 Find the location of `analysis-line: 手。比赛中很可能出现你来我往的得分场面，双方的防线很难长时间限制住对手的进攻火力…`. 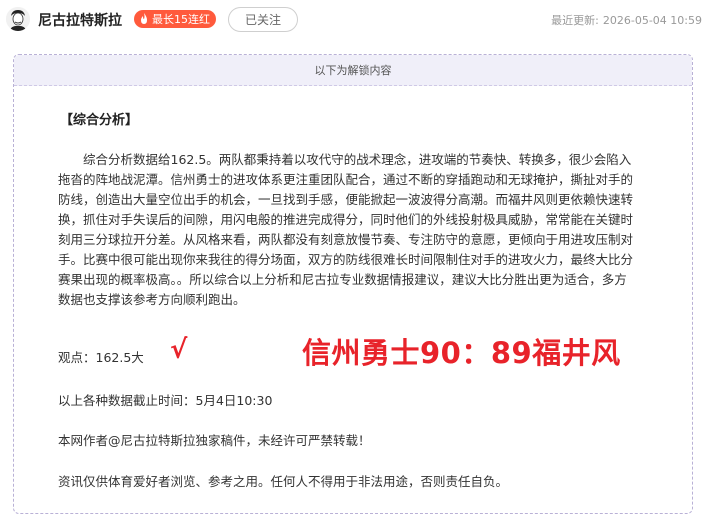

analysis-line: 手。比赛中很可能出现你来我往的得分场面，双方的防线很难长时间限制住对手的进攻火力… is located at coordinates (346, 259).